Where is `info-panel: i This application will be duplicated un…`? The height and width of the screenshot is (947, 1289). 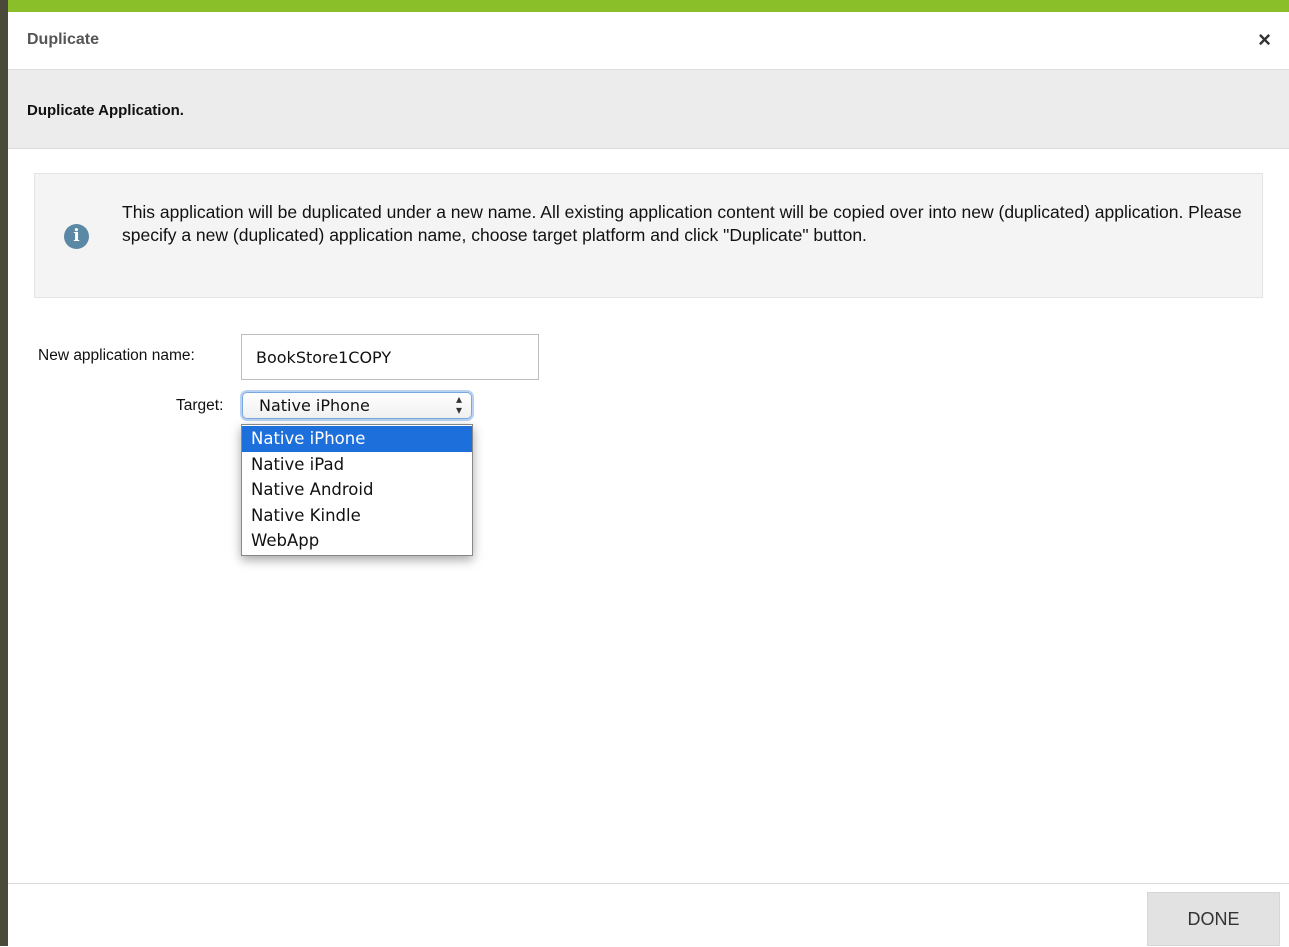
info-panel: i This application will be duplicated un… is located at coordinates (648, 235).